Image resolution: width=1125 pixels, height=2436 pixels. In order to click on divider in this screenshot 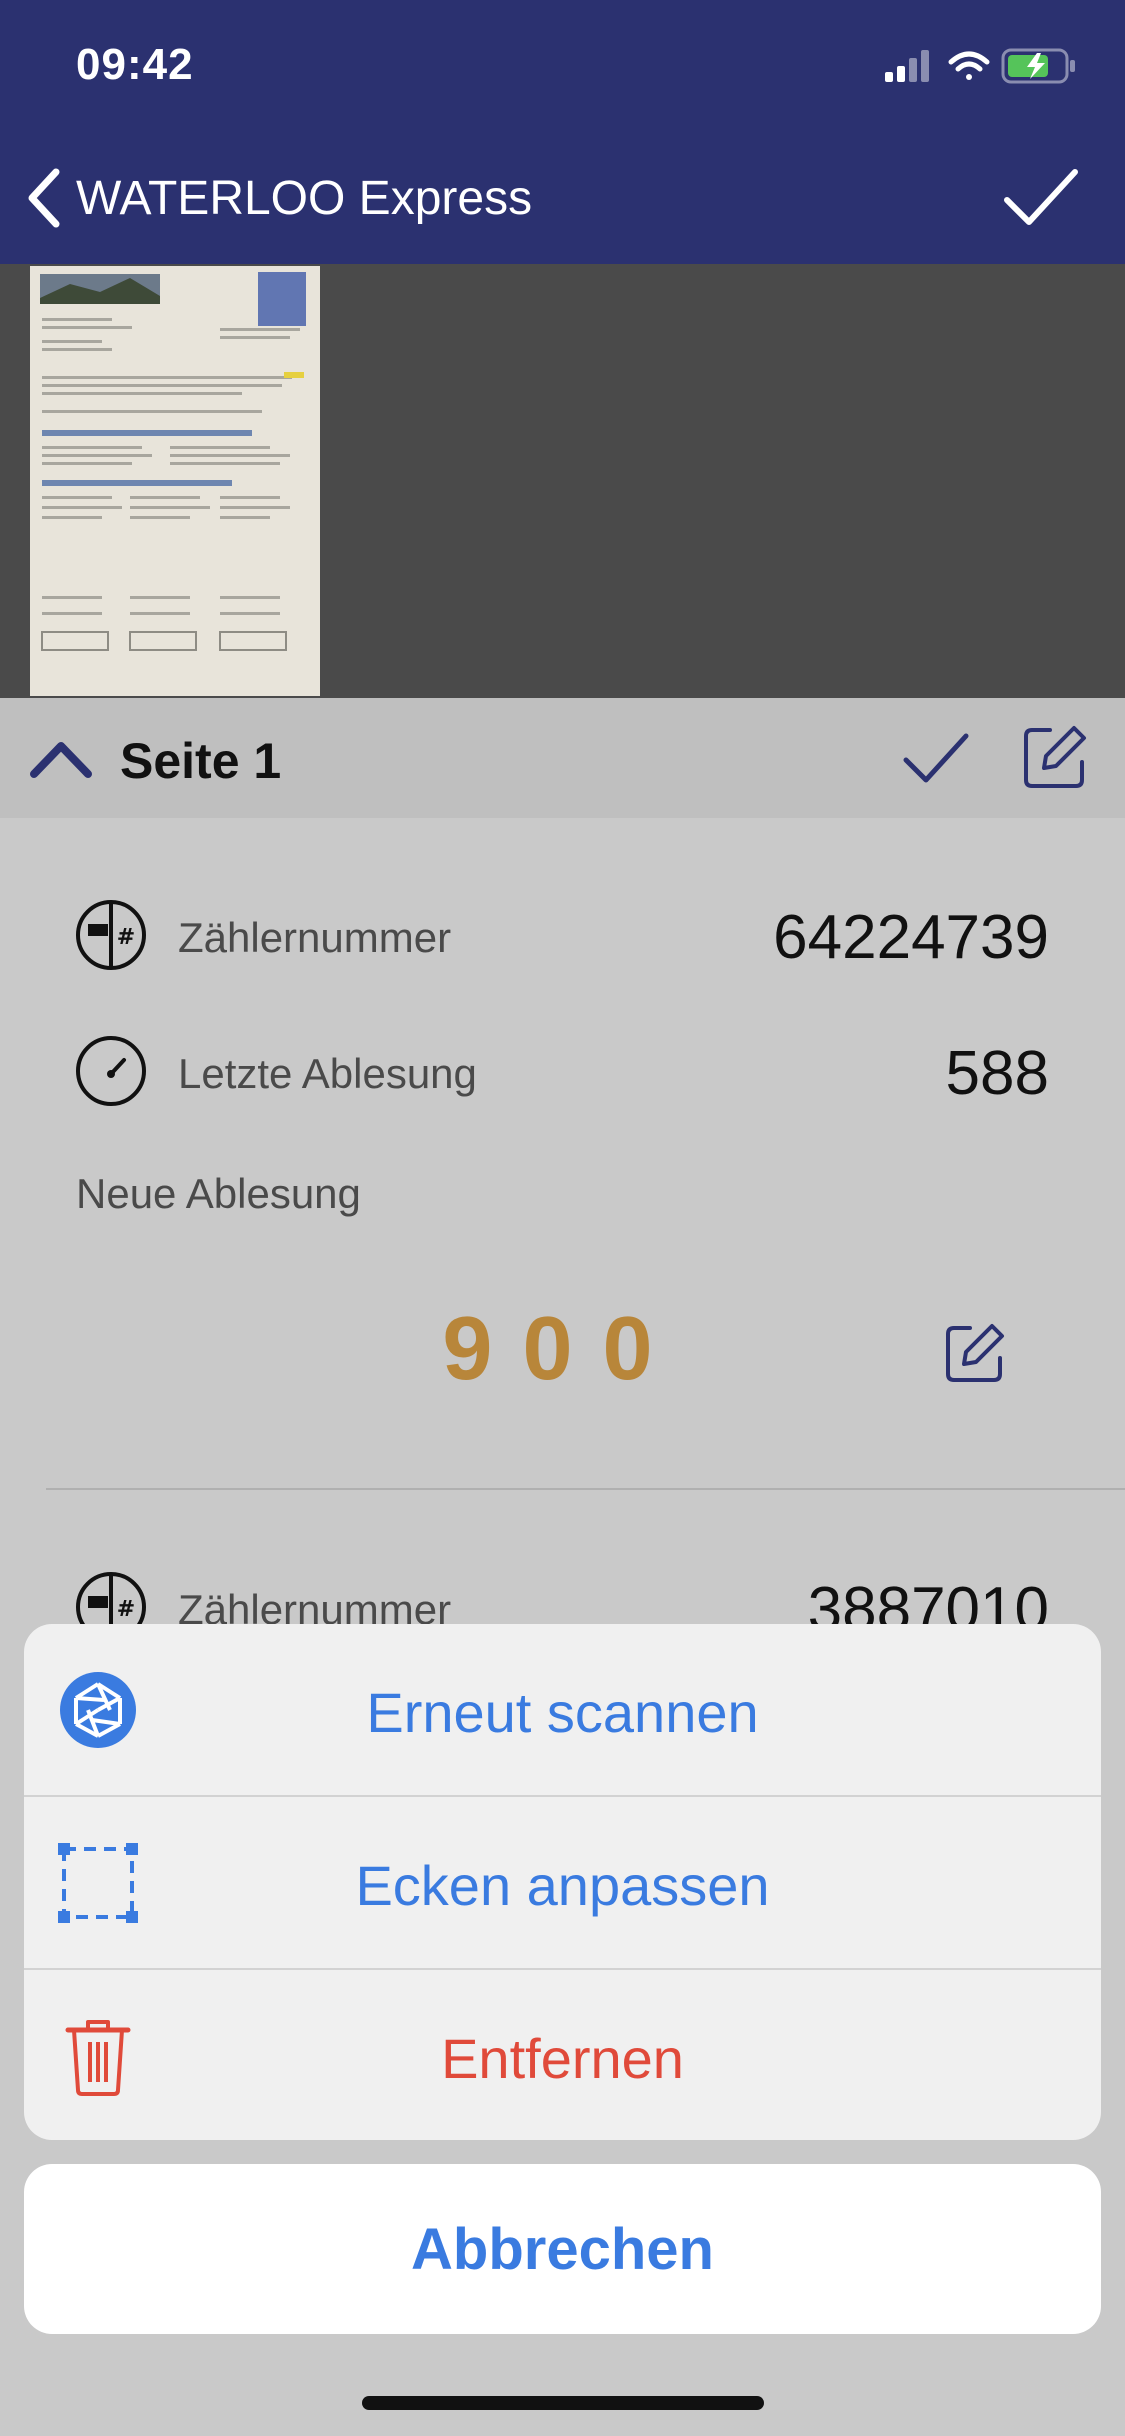, I will do `click(585, 1489)`.